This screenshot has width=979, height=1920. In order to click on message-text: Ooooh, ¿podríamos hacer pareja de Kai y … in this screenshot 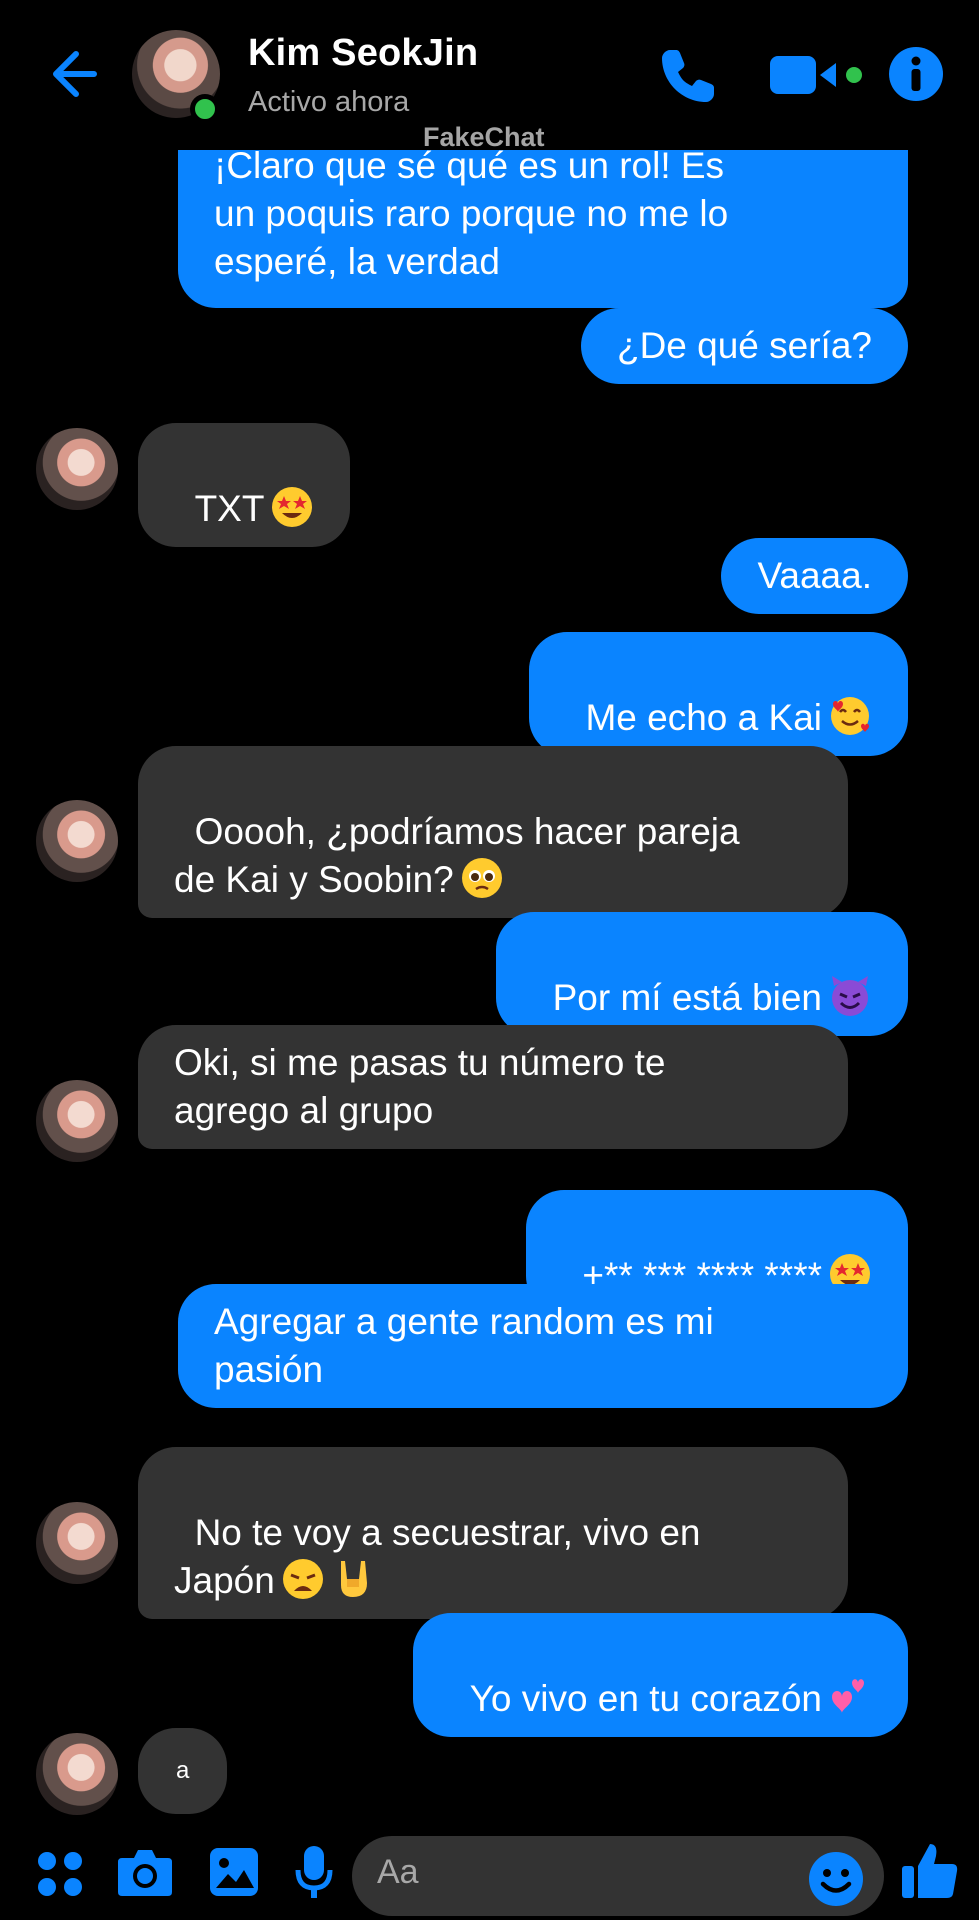, I will do `click(457, 855)`.